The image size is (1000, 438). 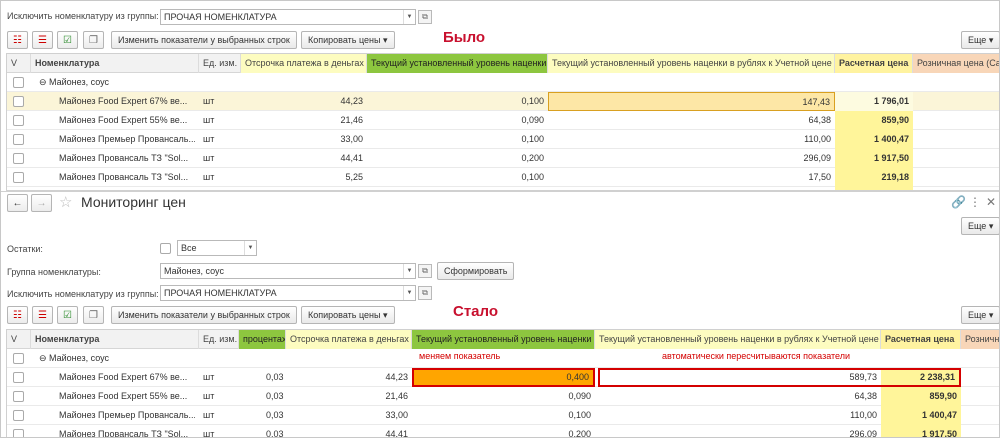 I want to click on form-button: Сформировать, so click(x=476, y=271).